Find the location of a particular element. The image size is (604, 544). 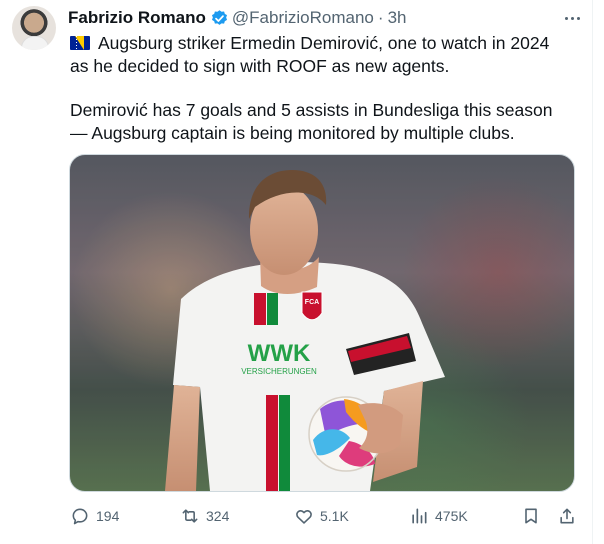

more-options-button is located at coordinates (572, 18).